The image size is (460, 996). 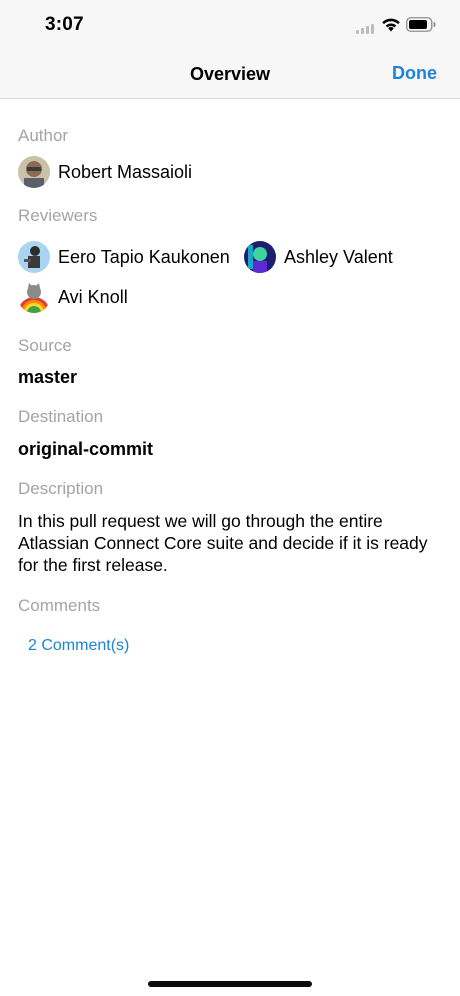 What do you see at coordinates (45, 345) in the screenshot?
I see `source-label: Source` at bounding box center [45, 345].